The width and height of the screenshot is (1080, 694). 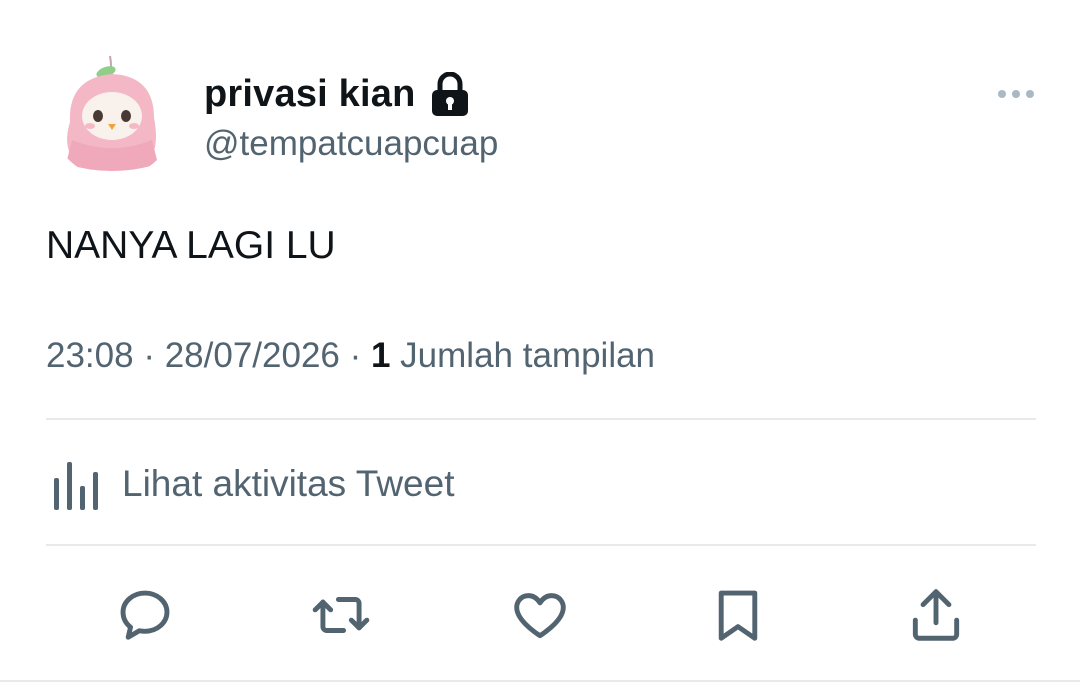 I want to click on views-label: Jumlah tampilan, so click(x=523, y=355).